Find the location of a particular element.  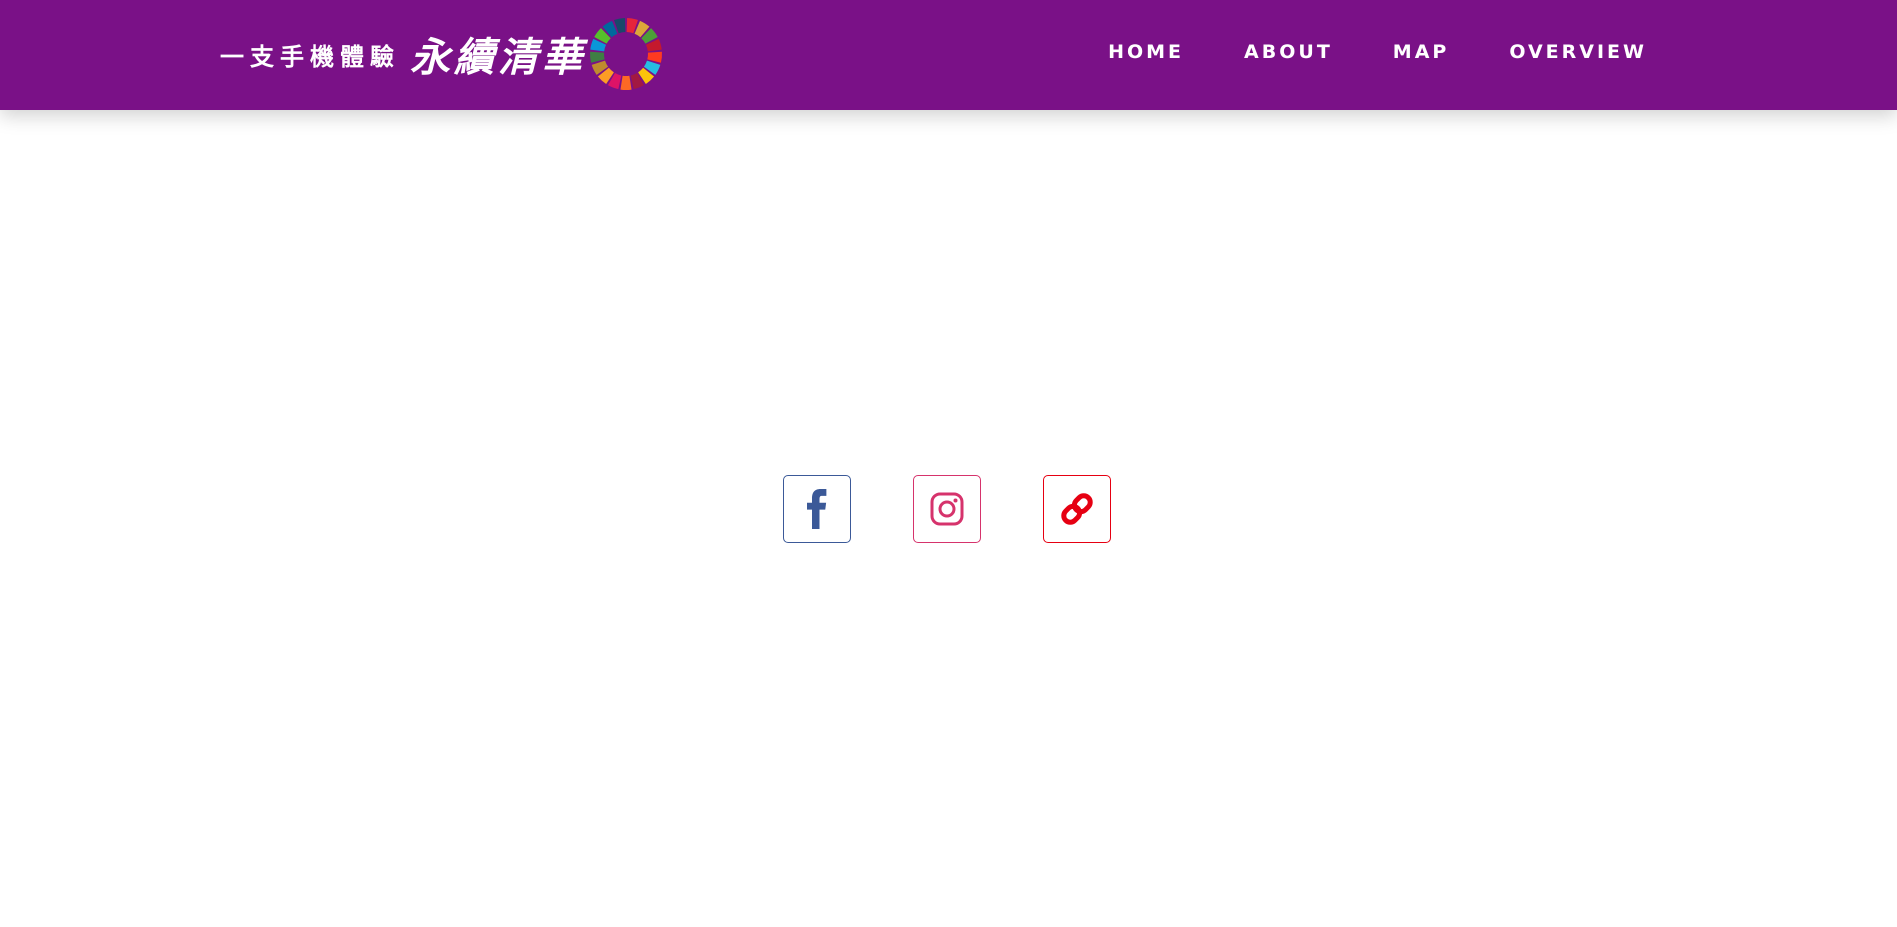

instagram-icon is located at coordinates (947, 509).